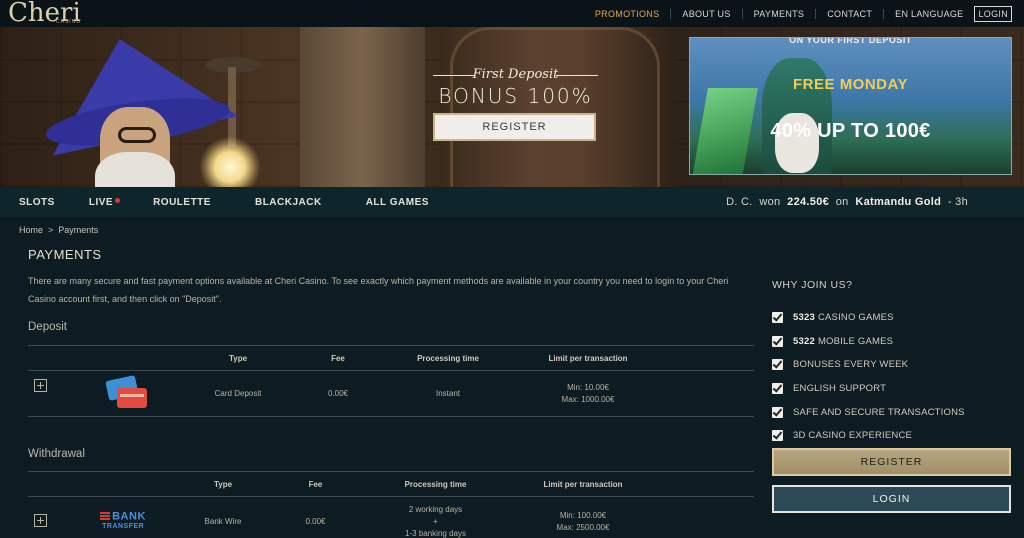 Image resolution: width=1024 pixels, height=538 pixels. I want to click on logo-cell, so click(128, 393).